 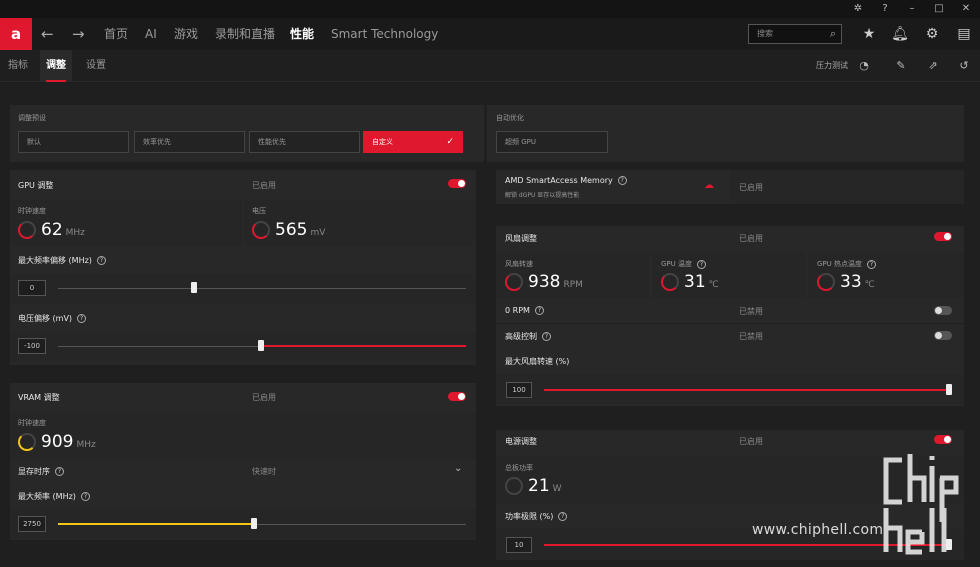 What do you see at coordinates (552, 142) in the screenshot?
I see `overclock-gpu-button: 超频 GPU` at bounding box center [552, 142].